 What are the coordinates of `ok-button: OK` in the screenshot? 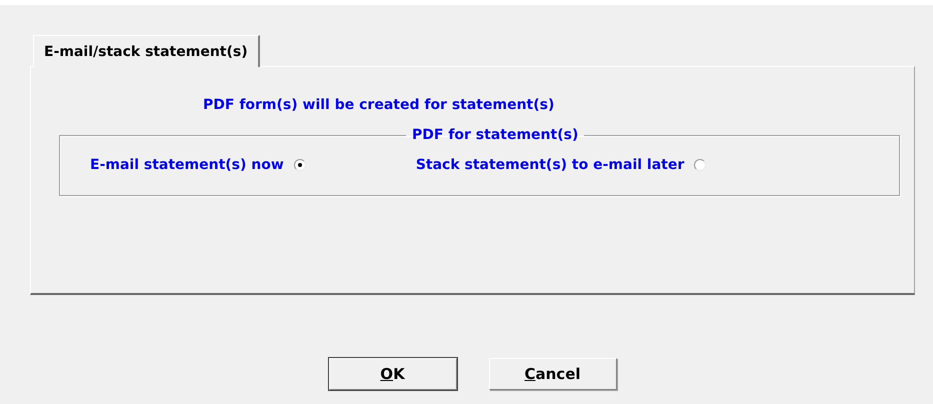 It's located at (392, 374).